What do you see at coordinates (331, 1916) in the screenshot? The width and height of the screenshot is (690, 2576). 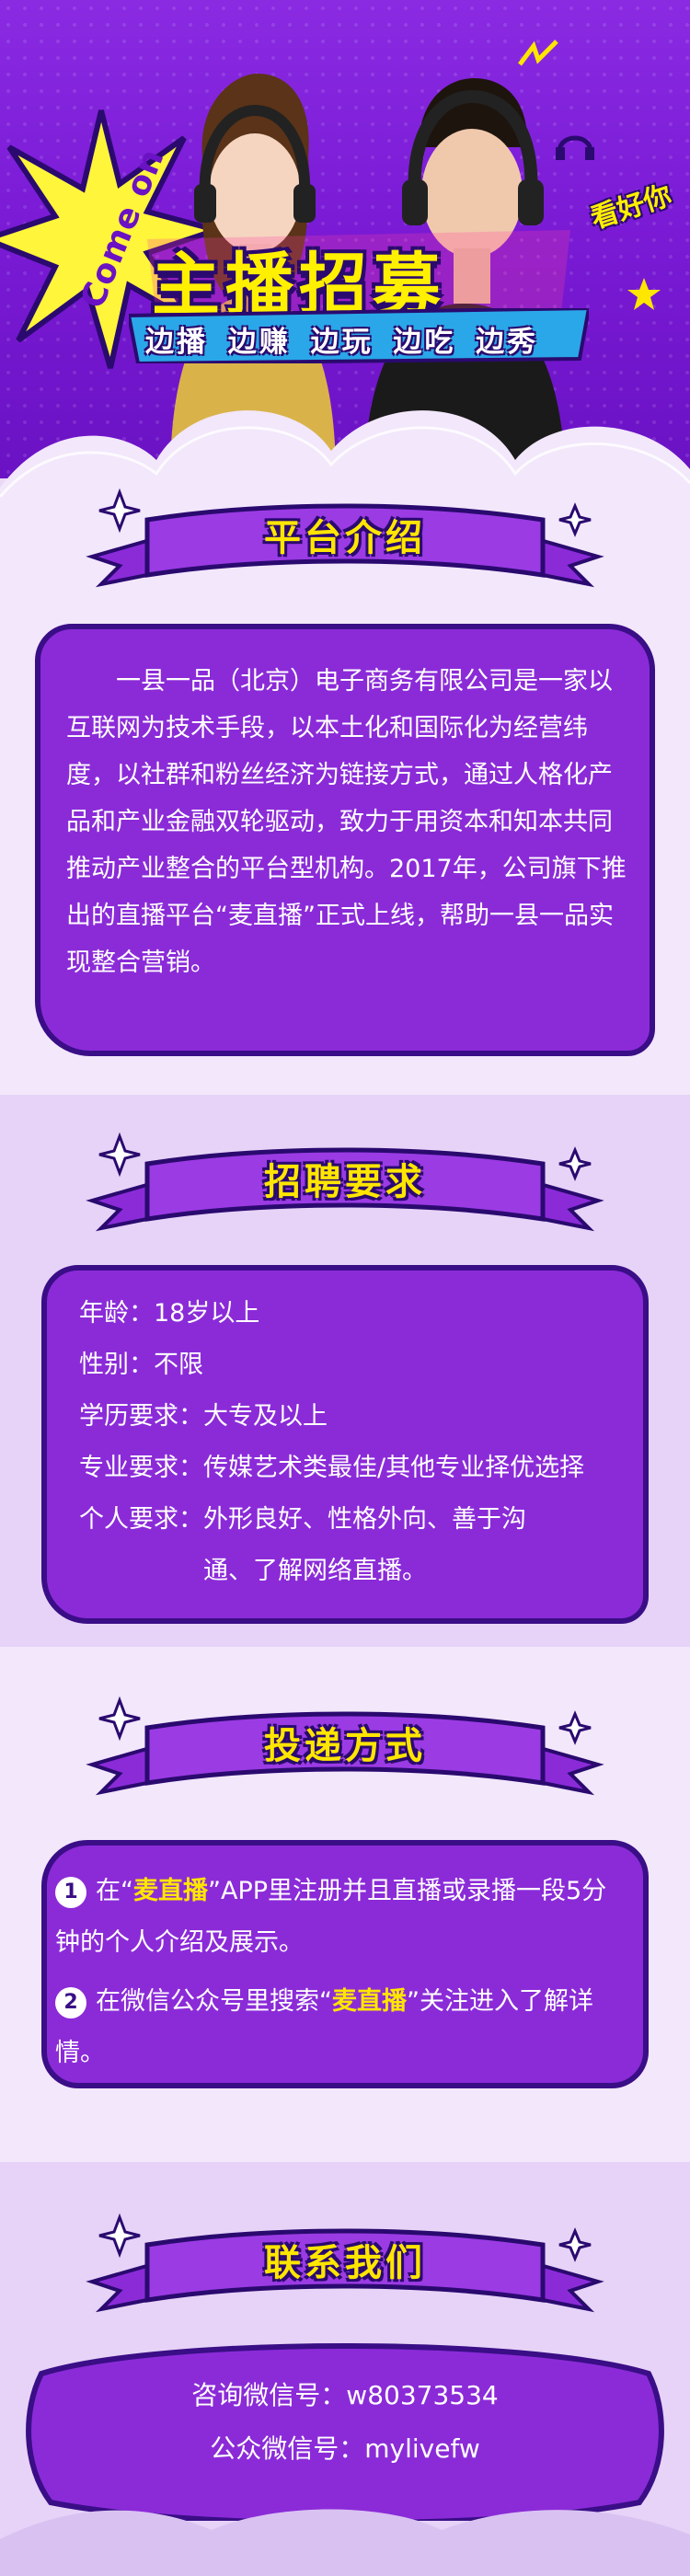 I see `apply-step-1: 1 在“麦直播”APP里注册并且直播或录播一段5分钟的个人介绍及展示。` at bounding box center [331, 1916].